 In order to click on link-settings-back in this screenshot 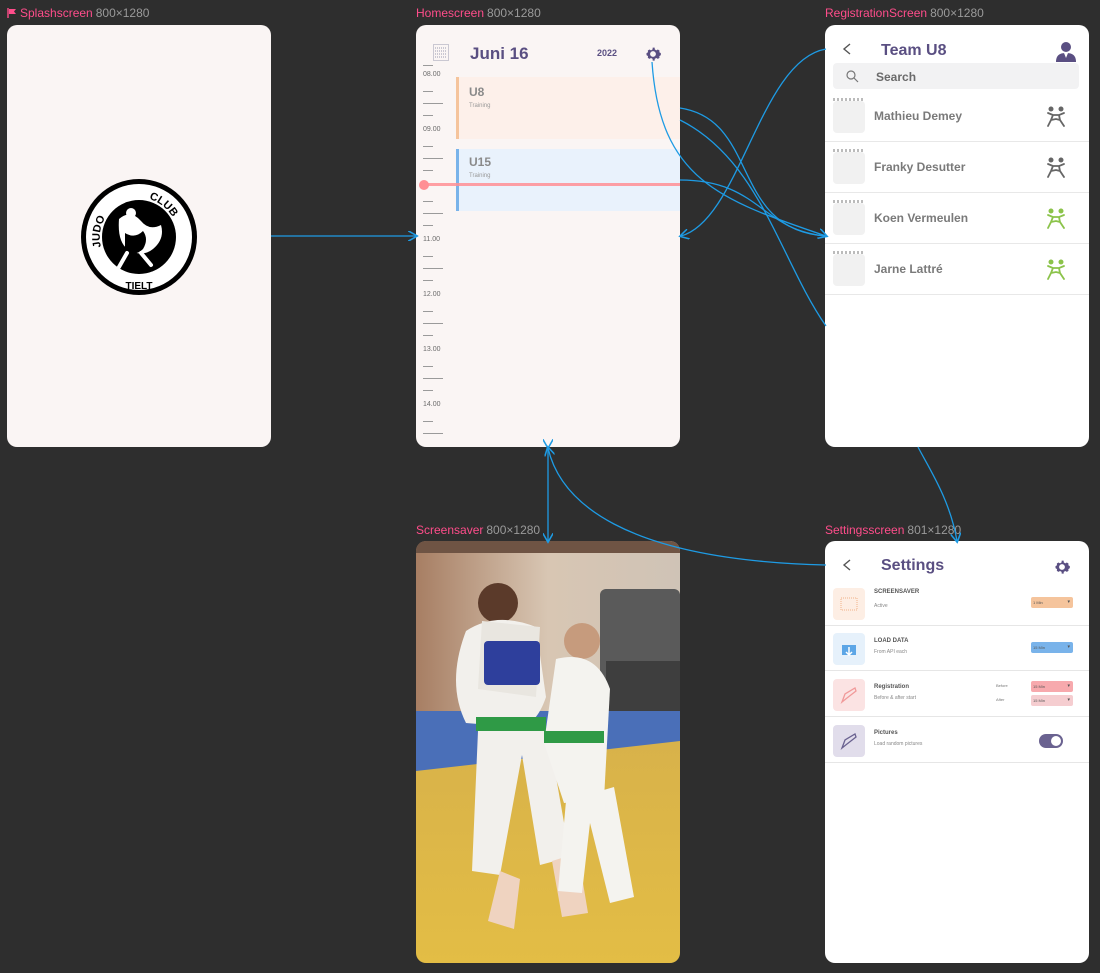, I will do `click(687, 507)`.